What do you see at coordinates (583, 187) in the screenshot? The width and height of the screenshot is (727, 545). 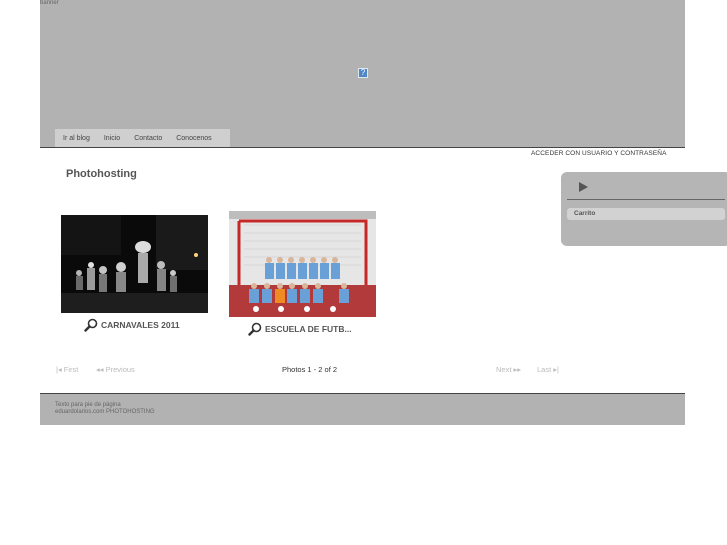 I see `play-icon` at bounding box center [583, 187].